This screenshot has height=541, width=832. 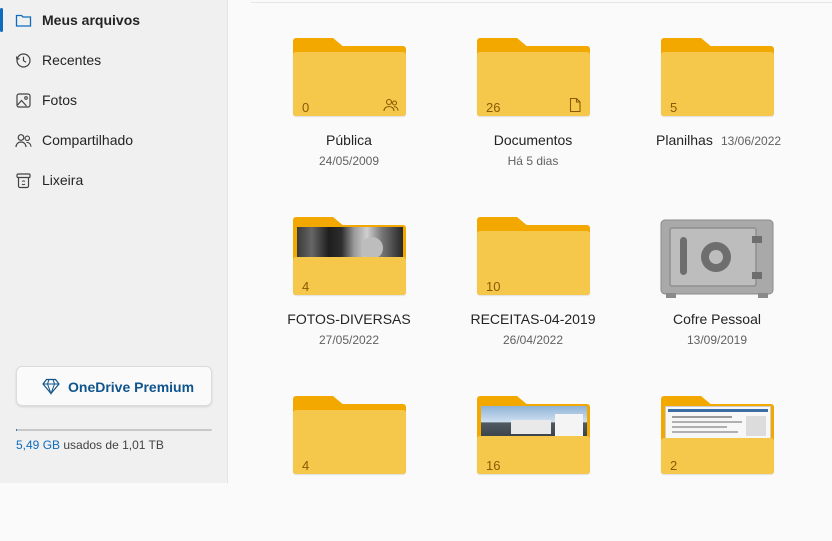 What do you see at coordinates (575, 105) in the screenshot?
I see `document-icon` at bounding box center [575, 105].